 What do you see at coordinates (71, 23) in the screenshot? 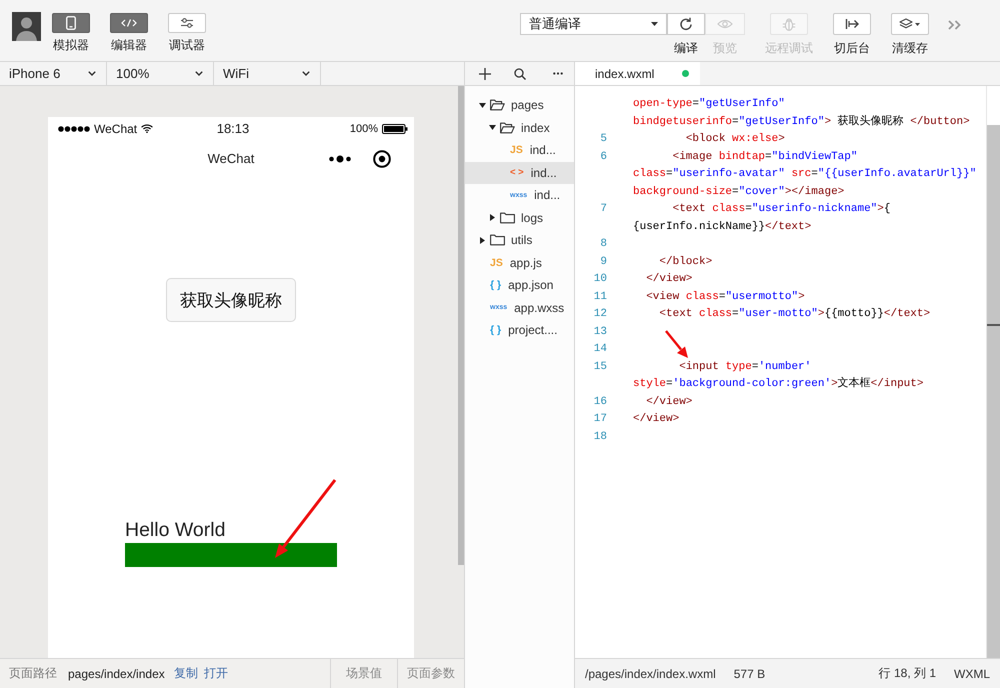
I see `phone-icon` at bounding box center [71, 23].